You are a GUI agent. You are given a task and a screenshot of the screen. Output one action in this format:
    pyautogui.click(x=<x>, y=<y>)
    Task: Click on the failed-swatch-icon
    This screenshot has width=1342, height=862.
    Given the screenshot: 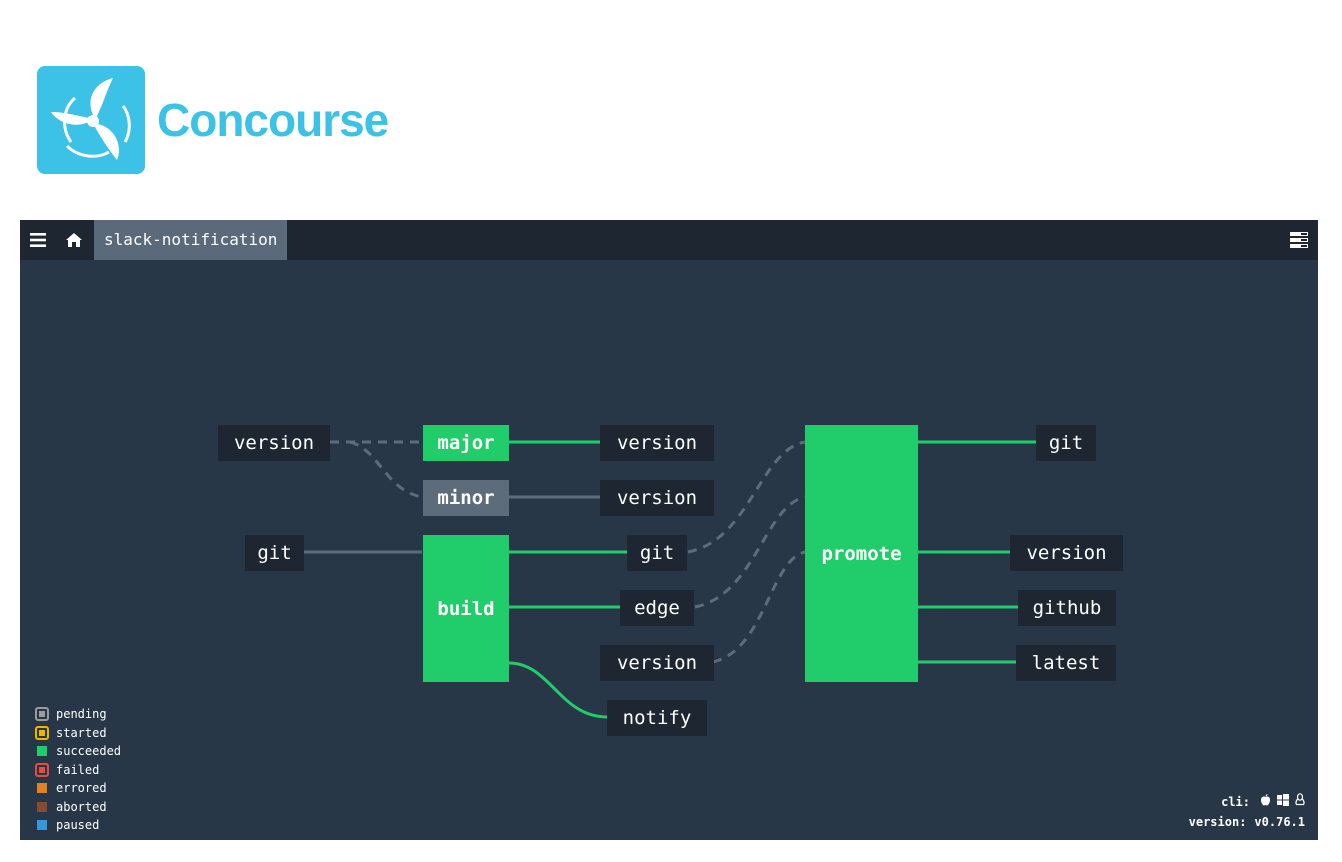 What is the action you would take?
    pyautogui.click(x=42, y=769)
    